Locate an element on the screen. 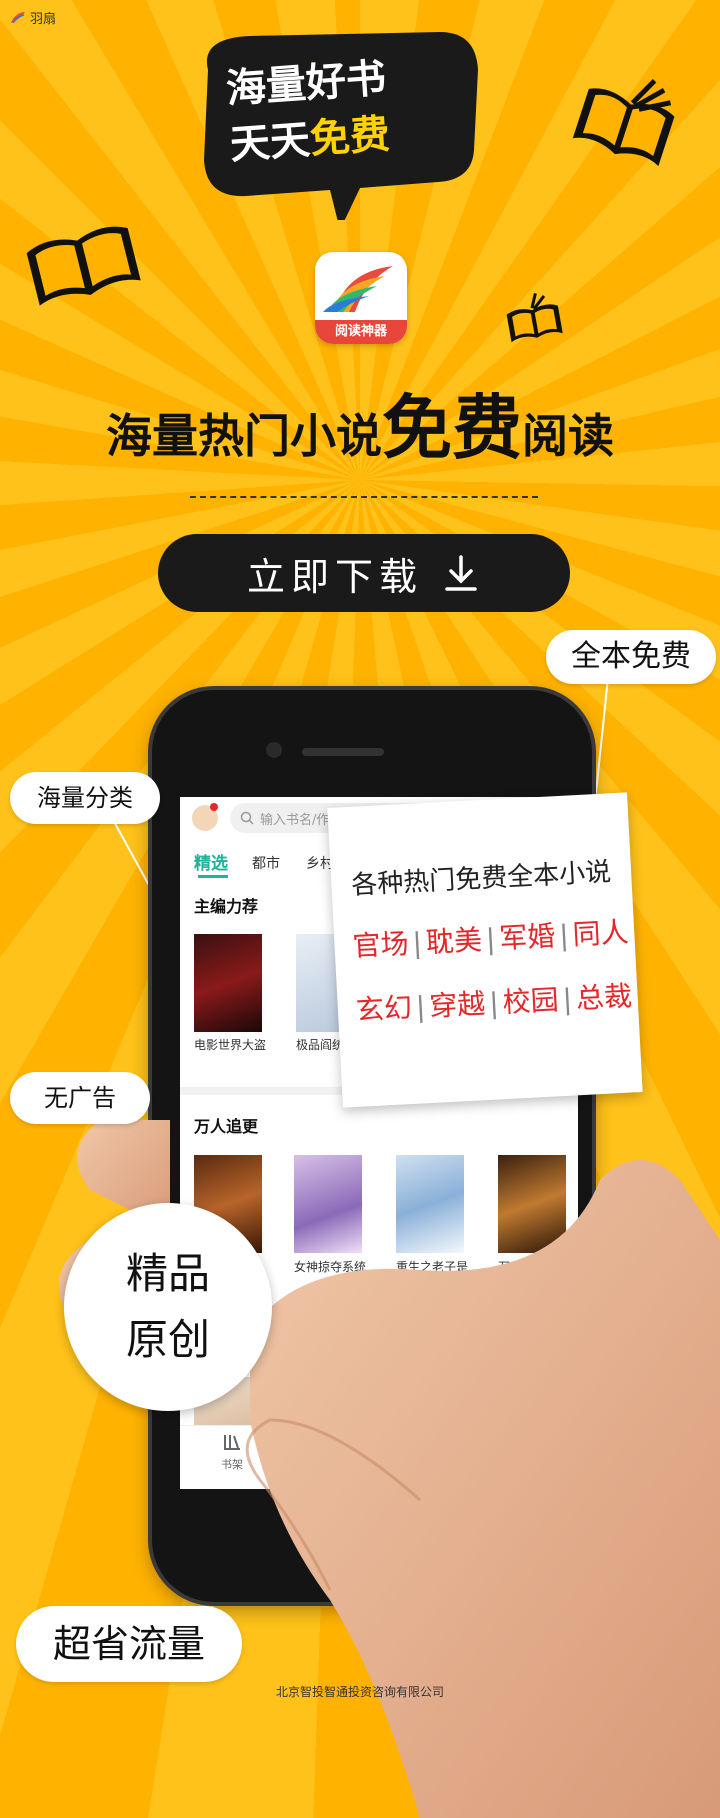 This screenshot has height=1818, width=720. category-tag: 同人 is located at coordinates (600, 933).